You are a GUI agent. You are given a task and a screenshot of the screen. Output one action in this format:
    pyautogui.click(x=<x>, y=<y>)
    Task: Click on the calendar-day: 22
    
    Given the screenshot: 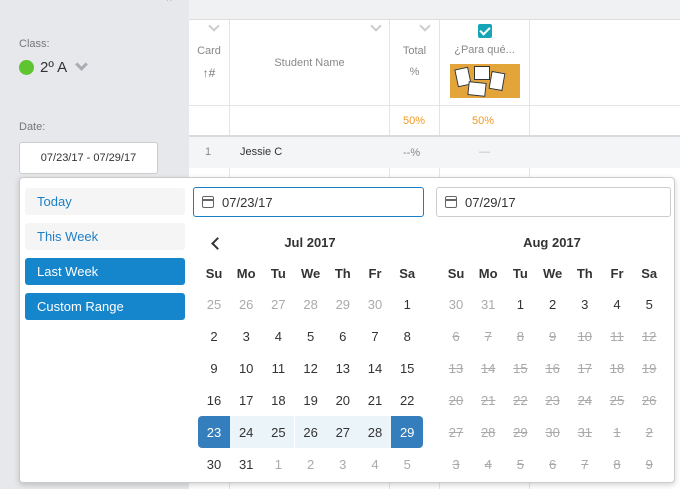 What is the action you would take?
    pyautogui.click(x=407, y=400)
    